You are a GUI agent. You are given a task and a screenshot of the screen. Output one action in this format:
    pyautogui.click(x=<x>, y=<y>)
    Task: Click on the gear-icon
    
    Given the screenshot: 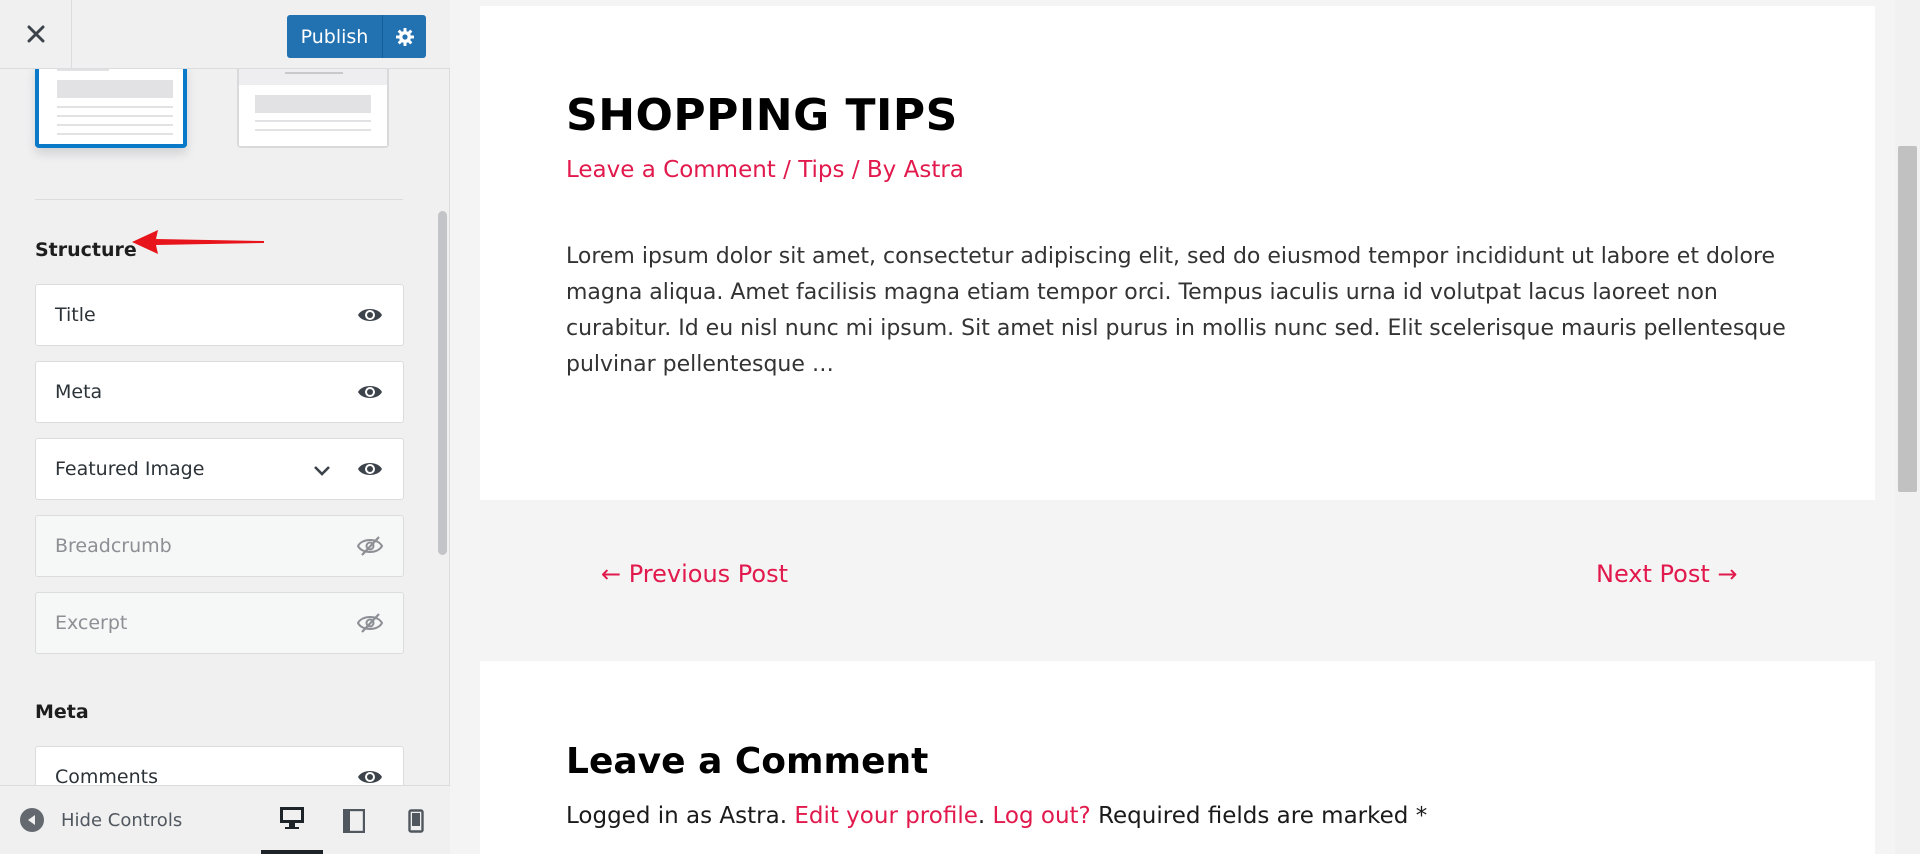 What is the action you would take?
    pyautogui.click(x=404, y=36)
    